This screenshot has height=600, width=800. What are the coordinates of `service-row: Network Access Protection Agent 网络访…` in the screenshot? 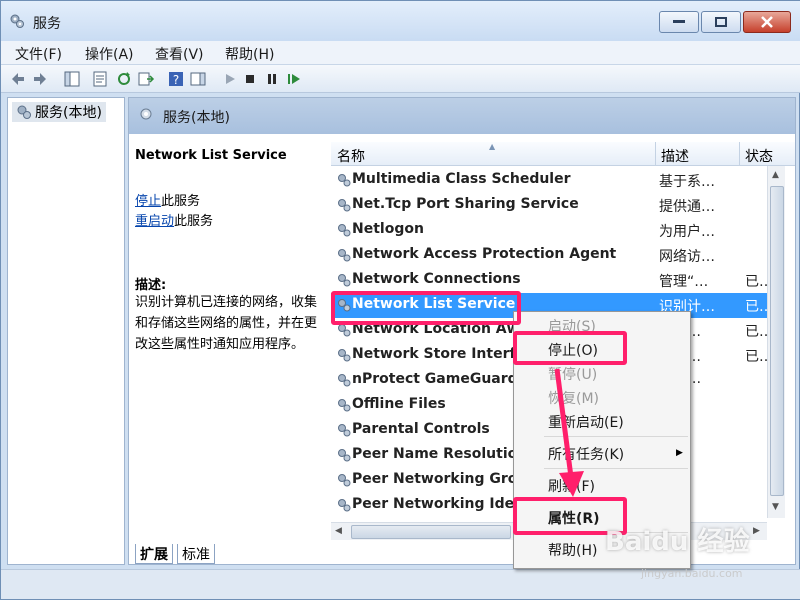 It's located at (549, 255).